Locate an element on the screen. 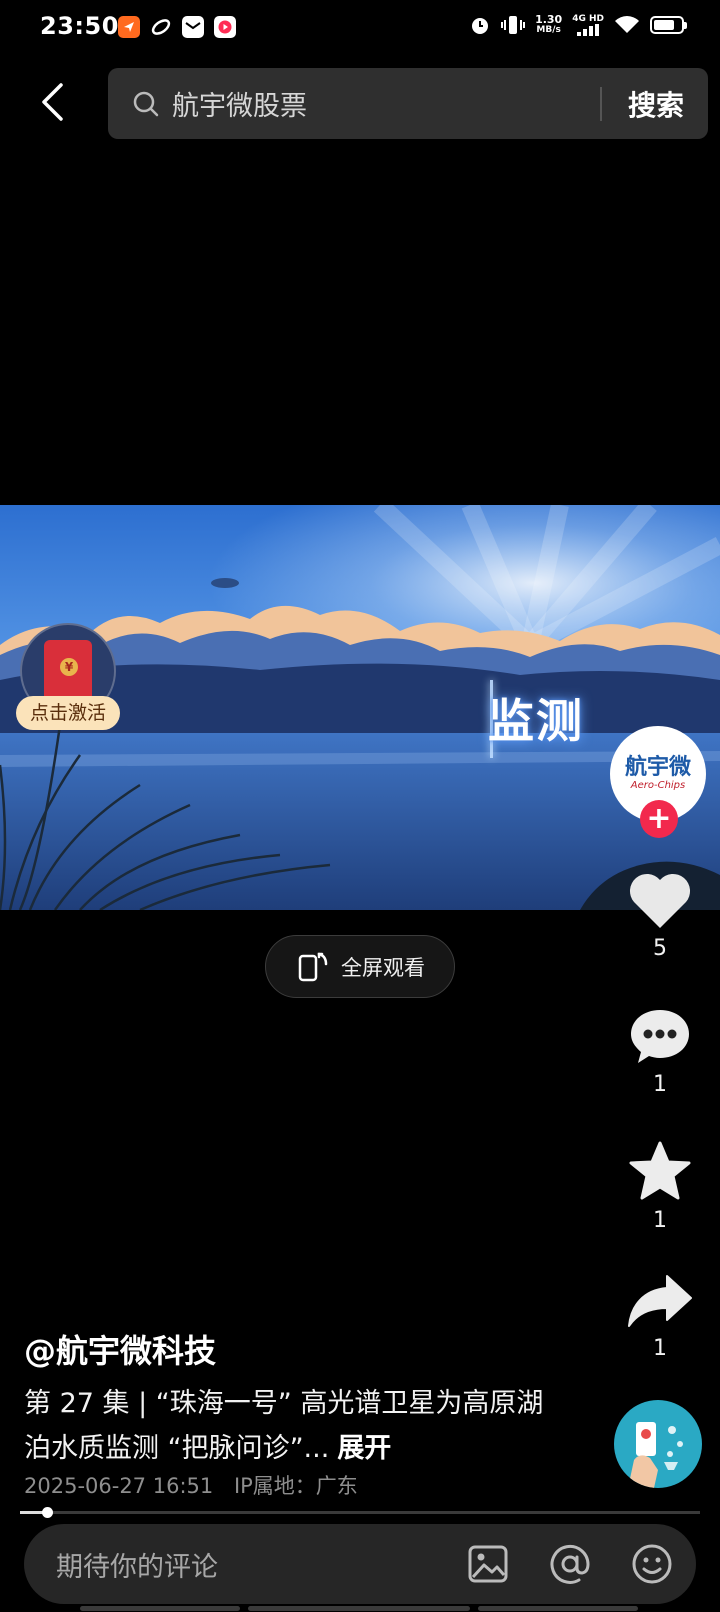 Image resolution: width=720 pixels, height=1612 pixels. favorite-count: 1 is located at coordinates (660, 1220).